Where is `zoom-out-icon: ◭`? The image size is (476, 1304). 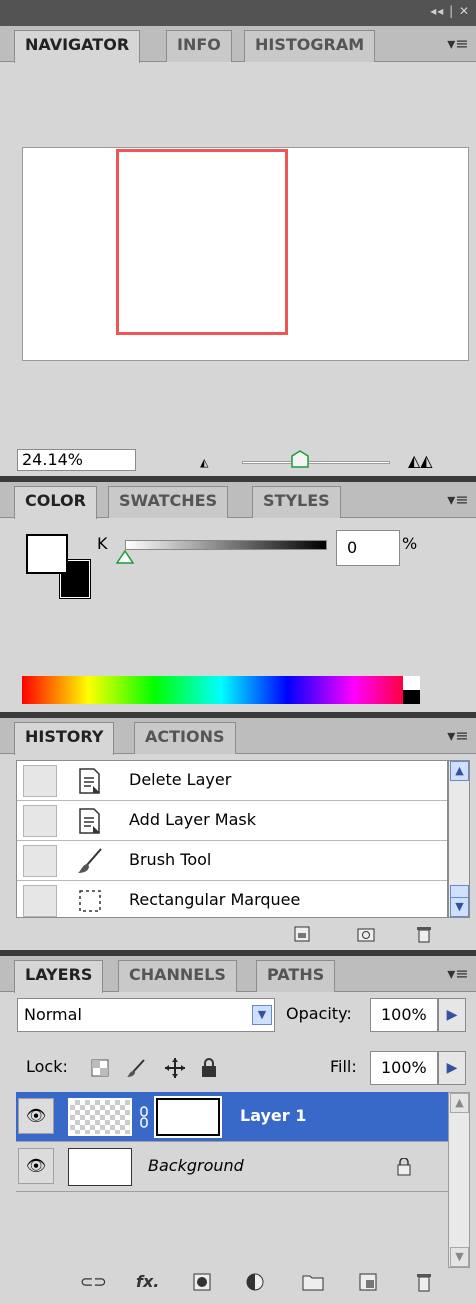 zoom-out-icon: ◭ is located at coordinates (204, 462).